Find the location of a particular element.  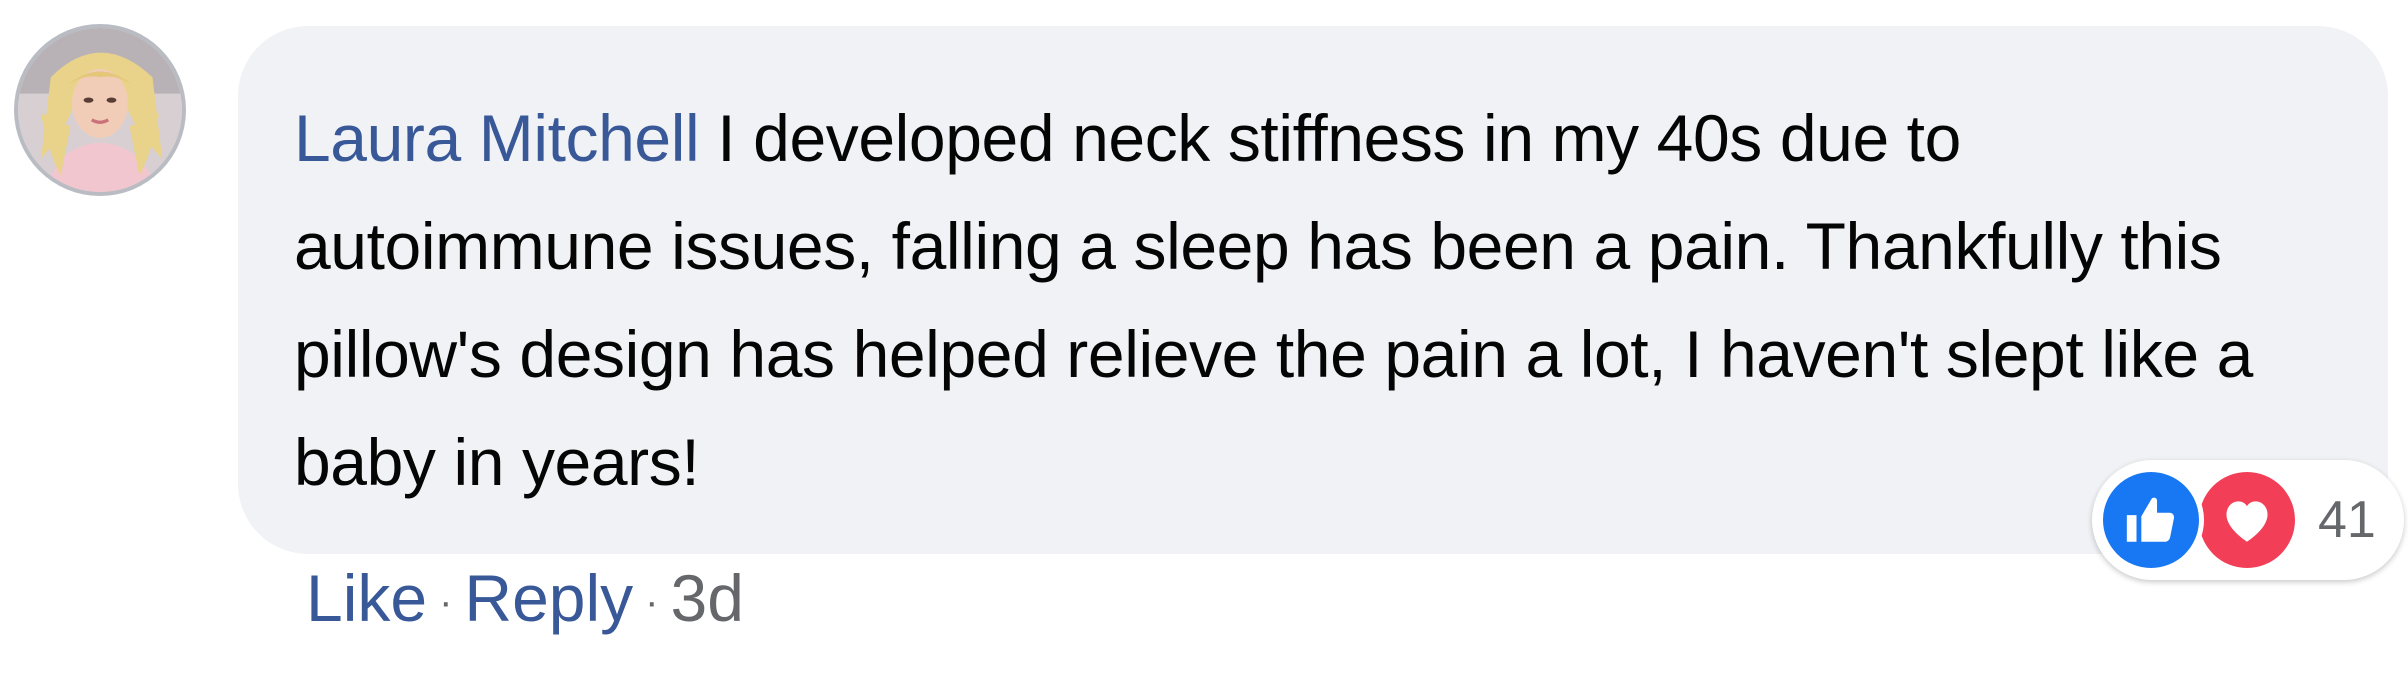

reactions-summary: 41 is located at coordinates (2248, 520).